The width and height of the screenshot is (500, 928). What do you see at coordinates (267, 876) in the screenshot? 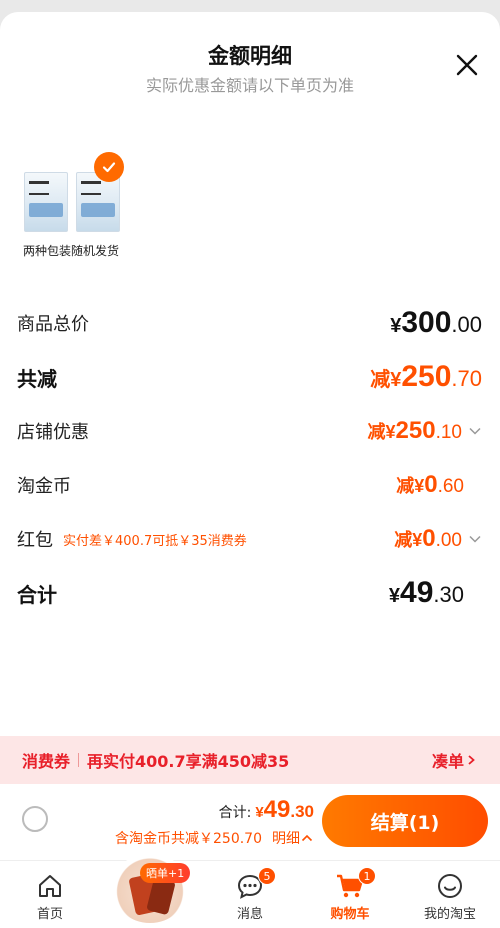
I see `messages-badge: 5` at bounding box center [267, 876].